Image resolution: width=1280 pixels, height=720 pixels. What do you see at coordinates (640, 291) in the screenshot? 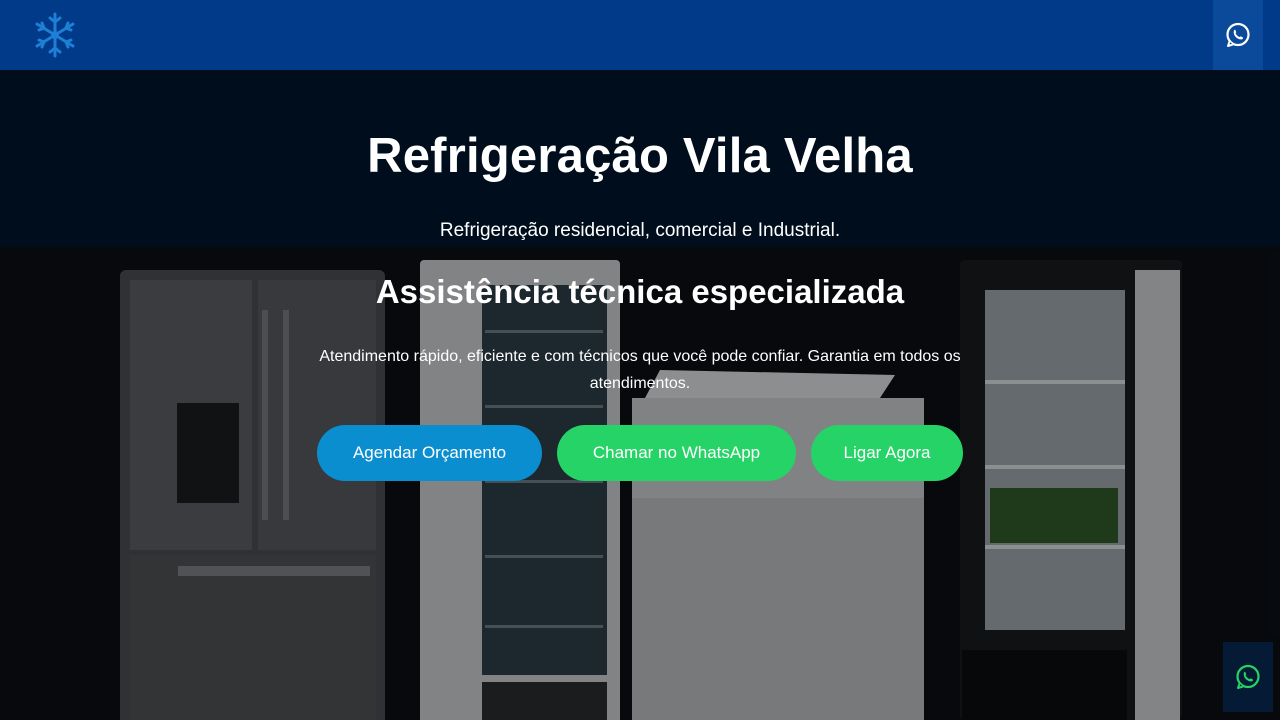
I see `hero-heading: Assistência técnica especializada` at bounding box center [640, 291].